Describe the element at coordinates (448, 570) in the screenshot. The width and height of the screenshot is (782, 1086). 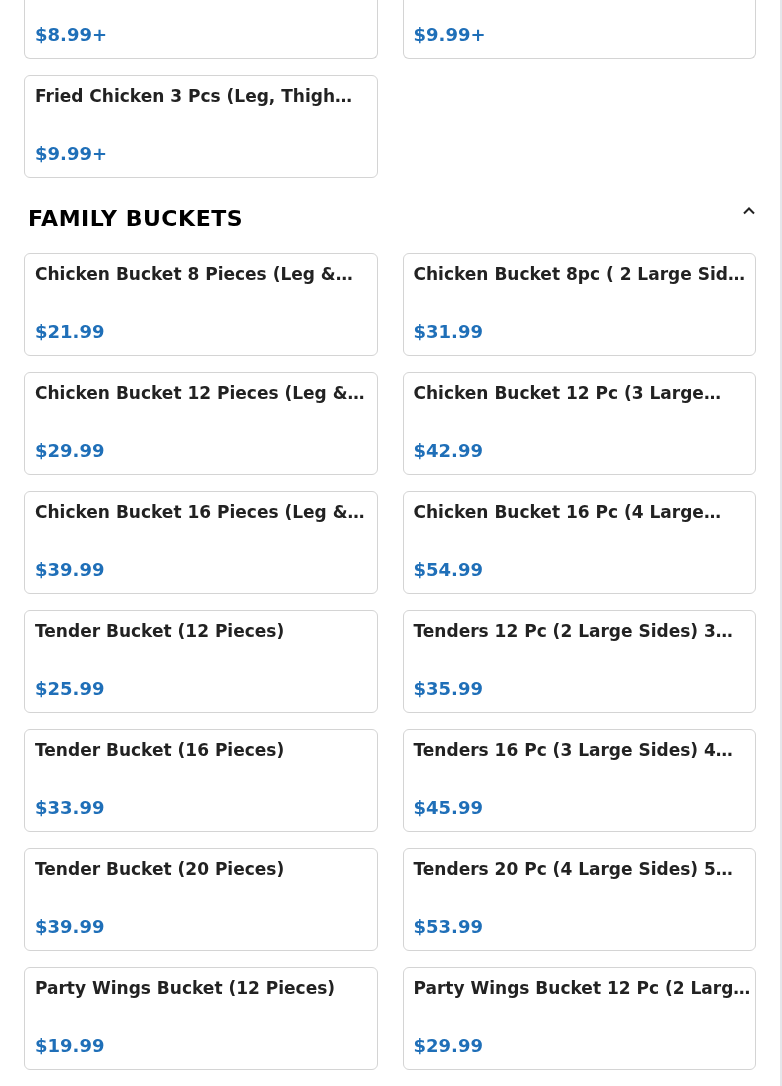
I see `item-price: $54.99` at that location.